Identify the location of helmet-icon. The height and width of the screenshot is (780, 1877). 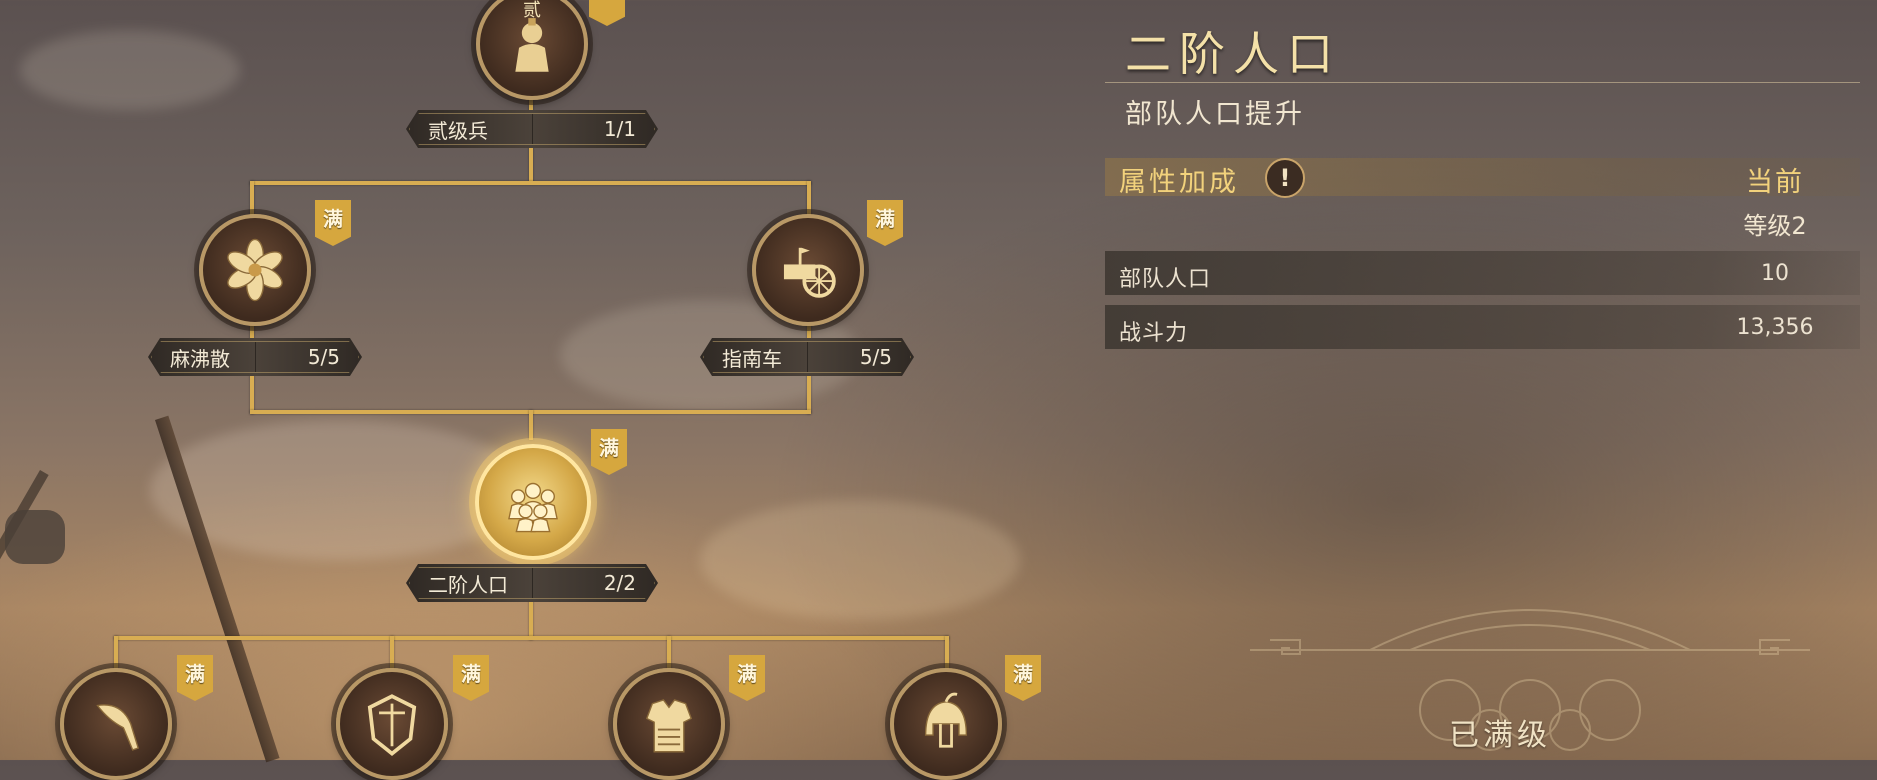
(946, 720).